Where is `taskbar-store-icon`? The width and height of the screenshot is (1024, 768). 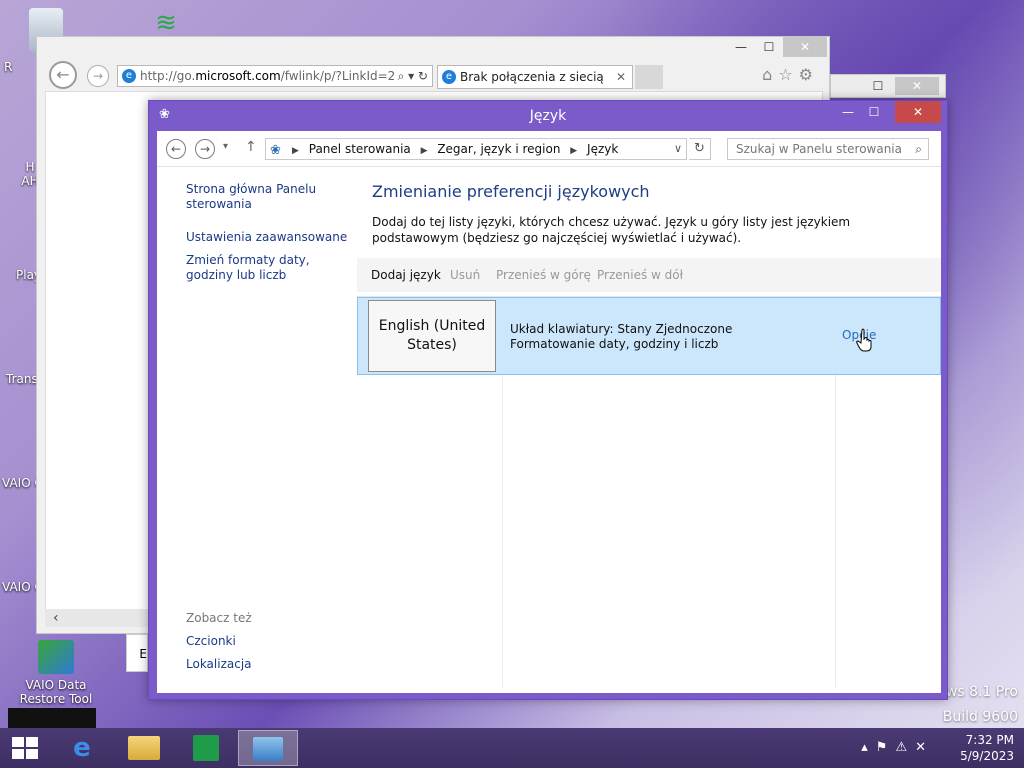 taskbar-store-icon is located at coordinates (206, 748).